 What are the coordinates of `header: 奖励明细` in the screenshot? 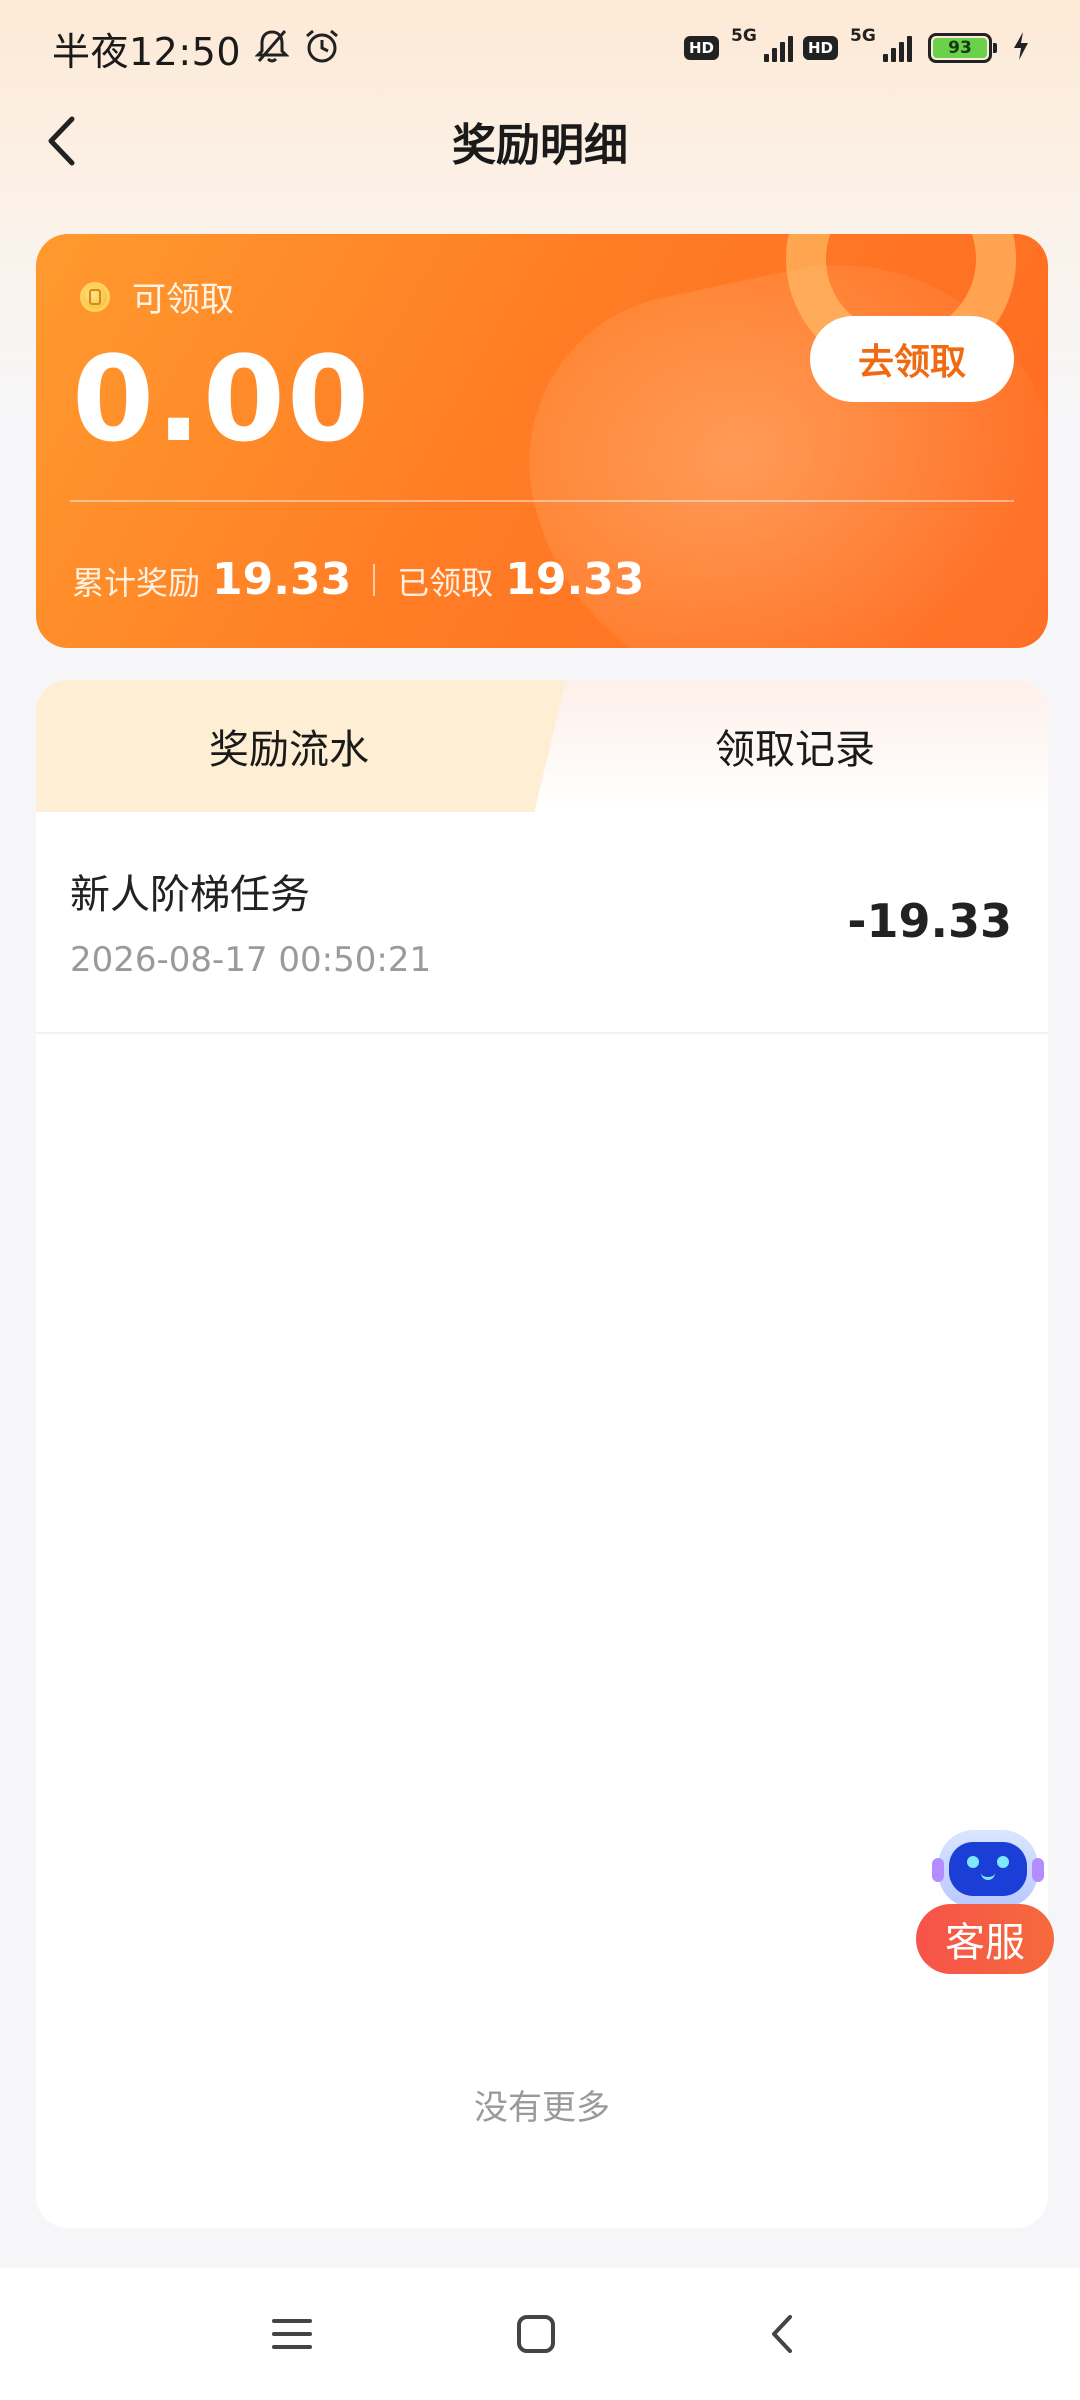 It's located at (540, 141).